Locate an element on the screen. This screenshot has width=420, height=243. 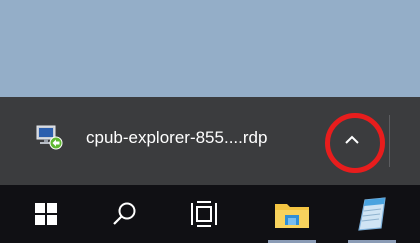
start-button is located at coordinates (46, 214).